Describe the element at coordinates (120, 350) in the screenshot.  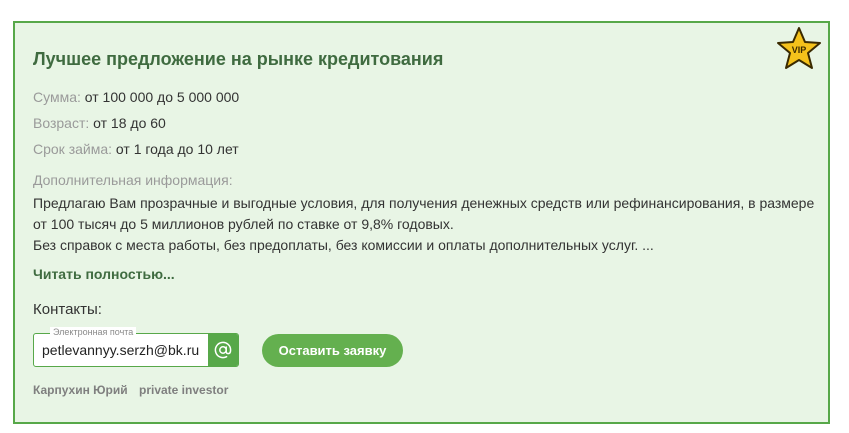
I see `email-value: petlevannyy.serzh@bk.ru` at that location.